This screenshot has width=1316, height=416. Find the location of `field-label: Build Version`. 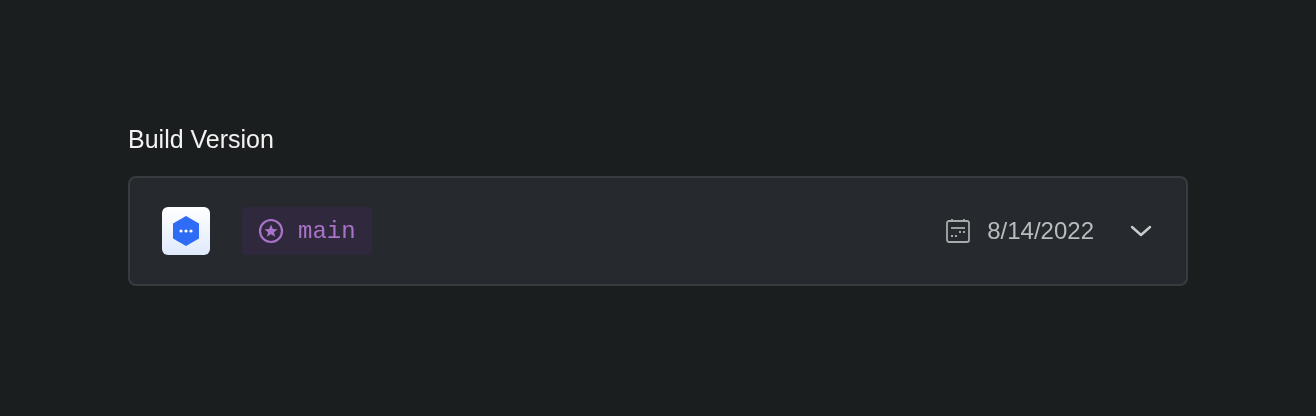

field-label: Build Version is located at coordinates (201, 139).